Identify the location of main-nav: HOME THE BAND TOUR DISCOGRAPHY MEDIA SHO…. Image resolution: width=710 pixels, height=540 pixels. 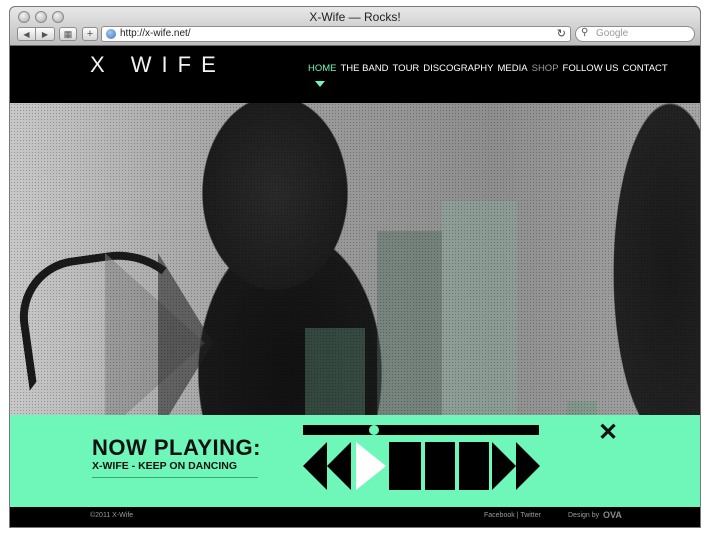
(488, 68).